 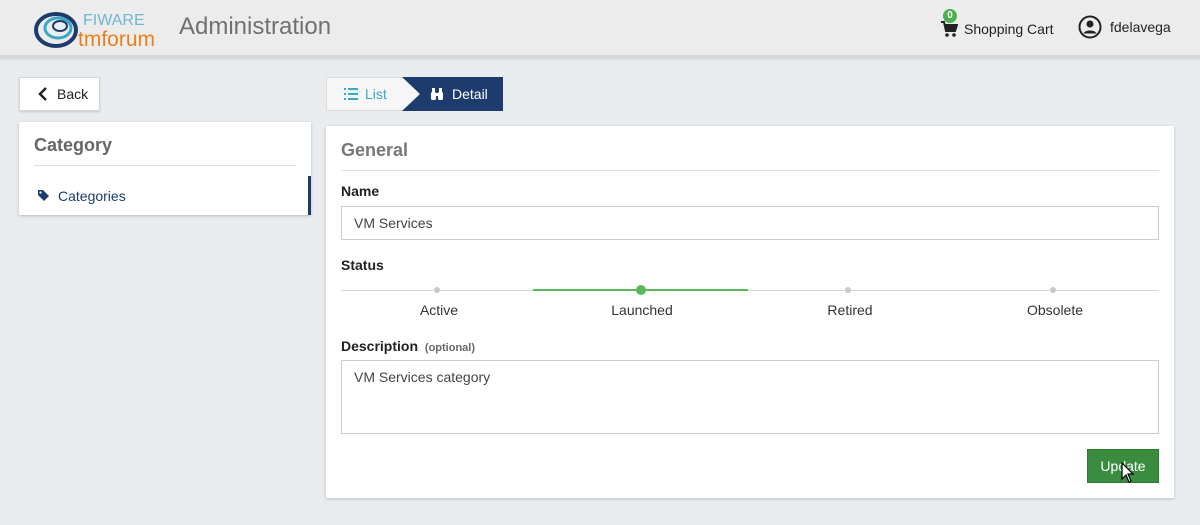 I want to click on status-step-active: Active, so click(x=439, y=310).